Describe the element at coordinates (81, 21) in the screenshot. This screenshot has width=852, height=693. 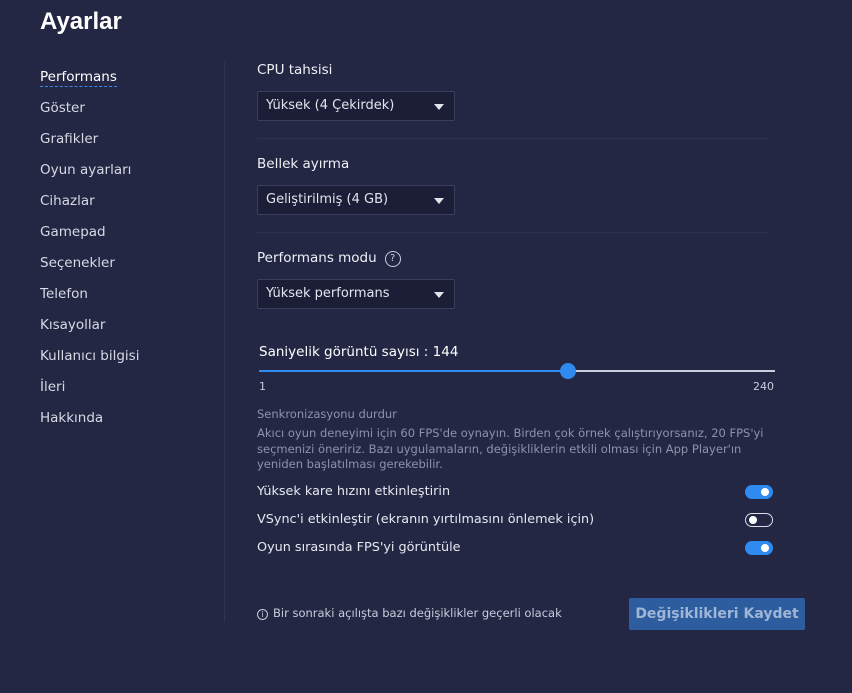
I see `page-title: Ayarlar` at that location.